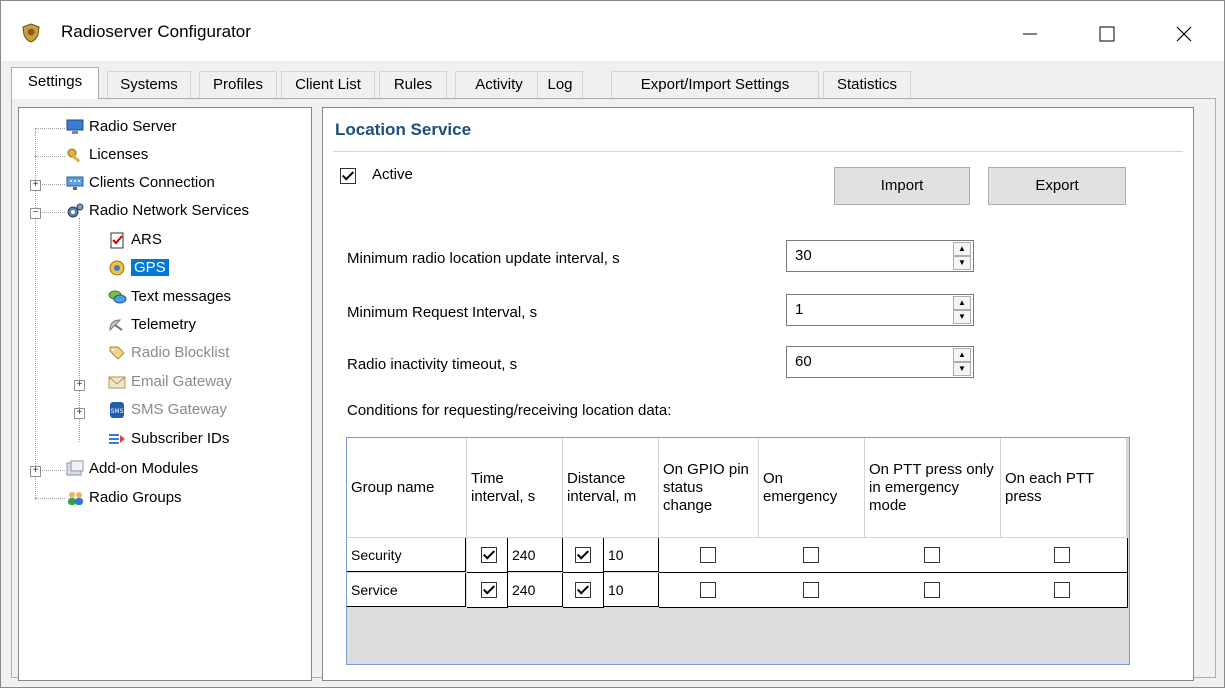 This screenshot has height=688, width=1225. I want to click on tree-item-radio-groups: Radio Groups, so click(123, 498).